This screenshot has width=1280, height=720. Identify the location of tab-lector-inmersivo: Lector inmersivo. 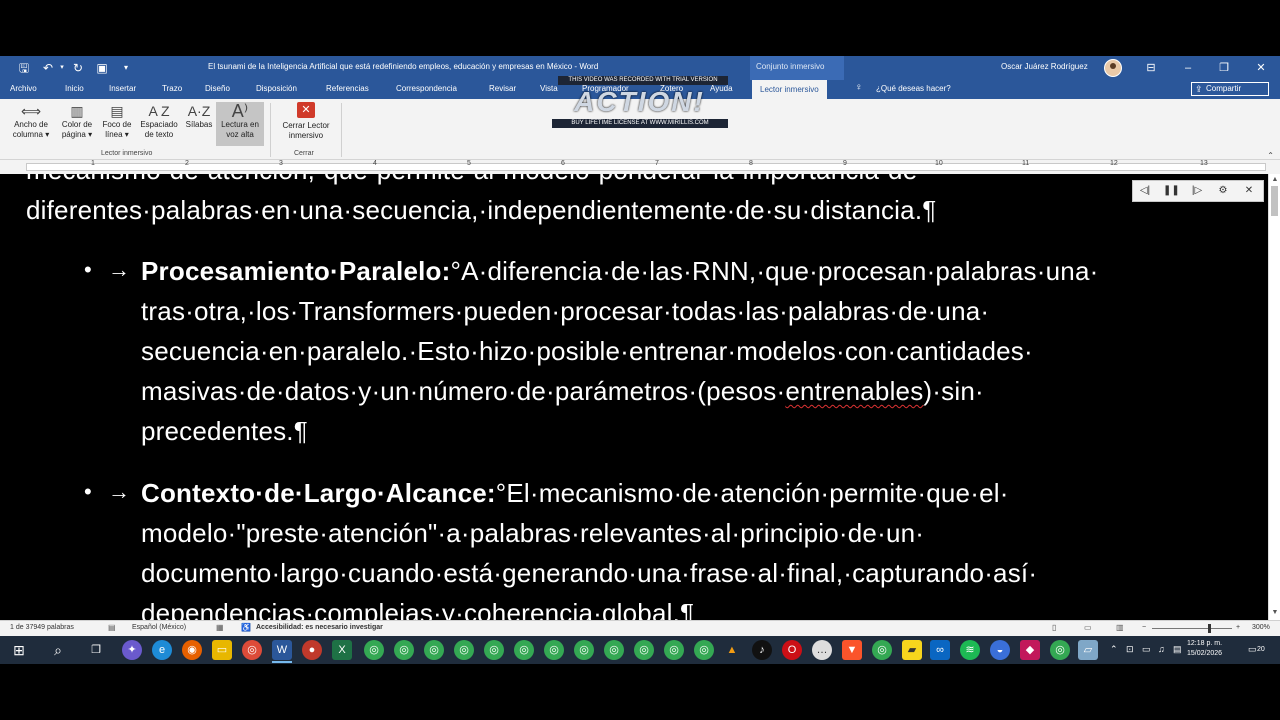
(789, 89).